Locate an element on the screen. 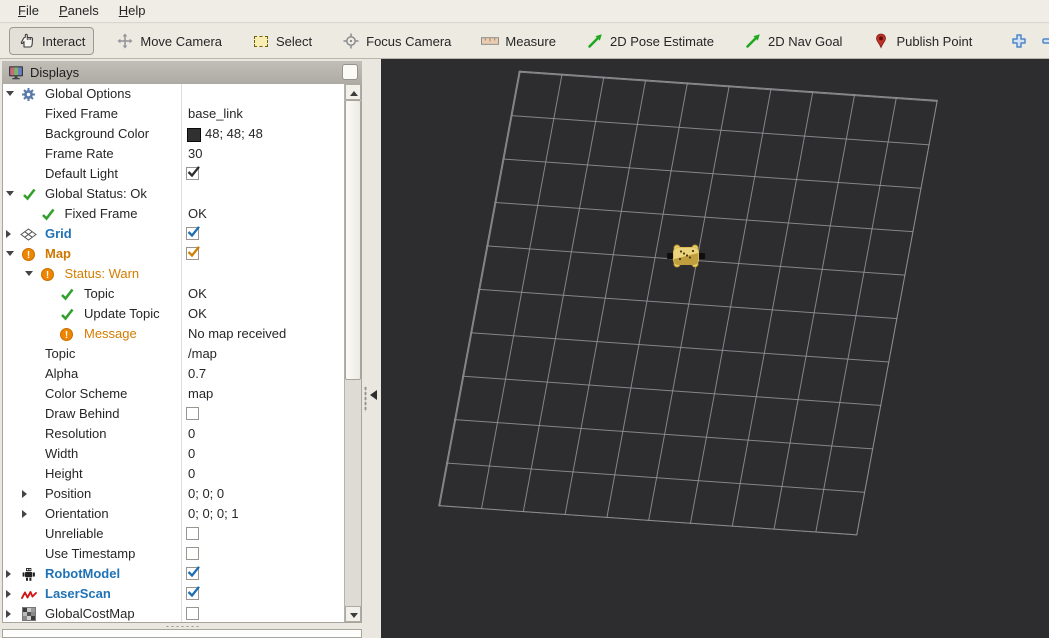 This screenshot has width=1049, height=638. property-label: Frame Rate is located at coordinates (79, 153).